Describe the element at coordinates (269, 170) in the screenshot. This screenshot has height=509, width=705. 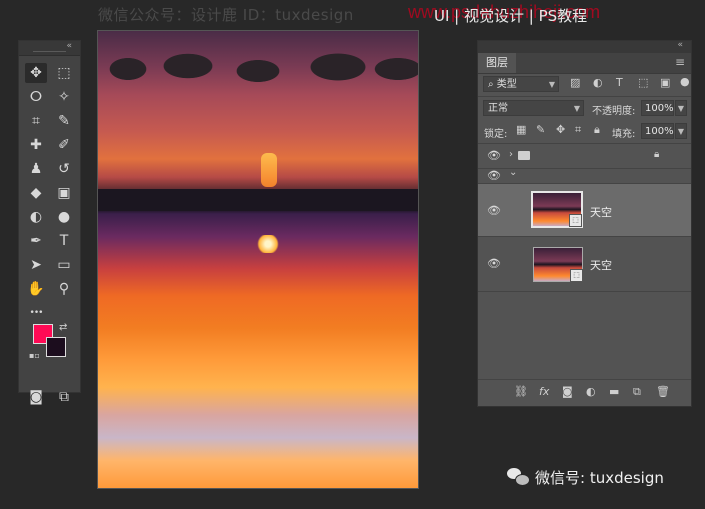
I see `sun-reflection` at that location.